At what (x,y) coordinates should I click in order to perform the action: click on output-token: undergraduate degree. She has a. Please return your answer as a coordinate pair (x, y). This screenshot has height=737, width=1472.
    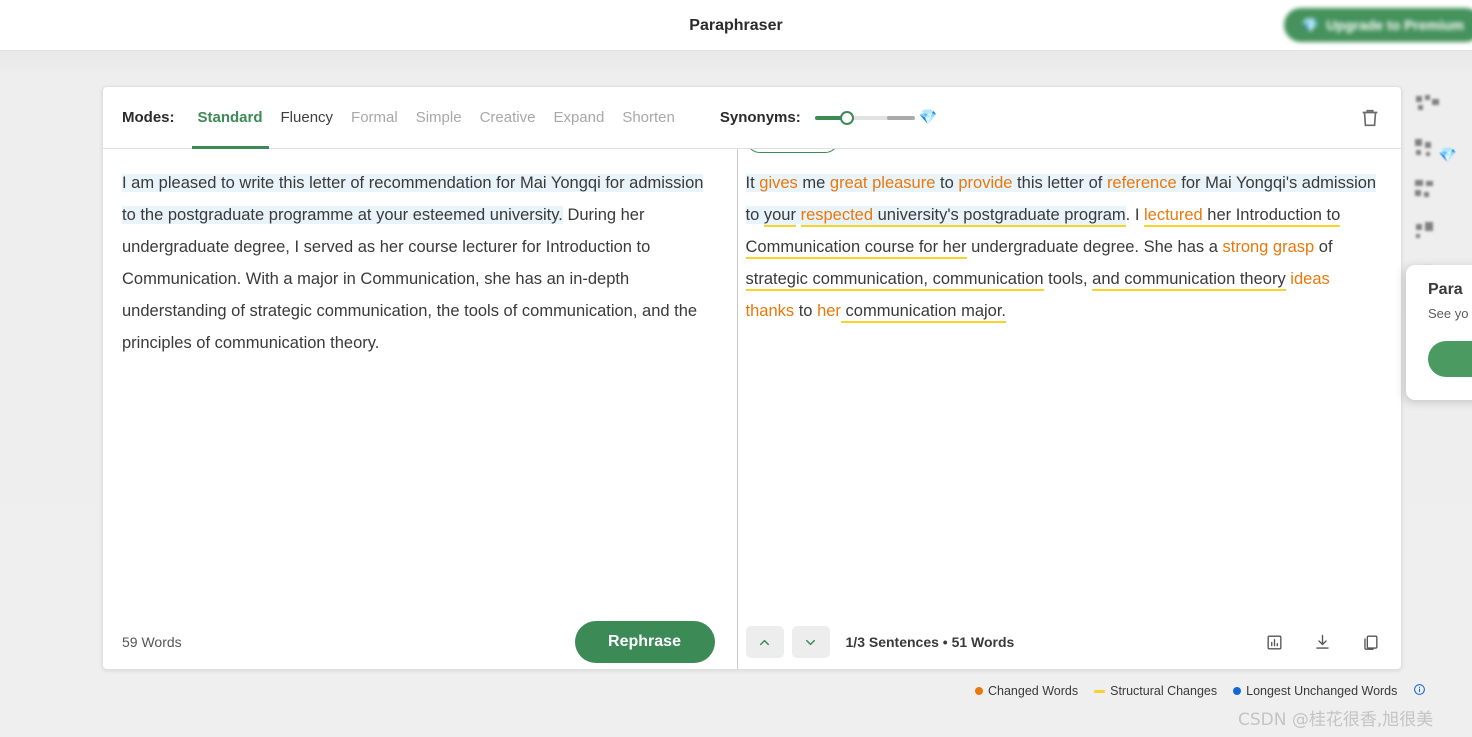
    Looking at the image, I should click on (1095, 247).